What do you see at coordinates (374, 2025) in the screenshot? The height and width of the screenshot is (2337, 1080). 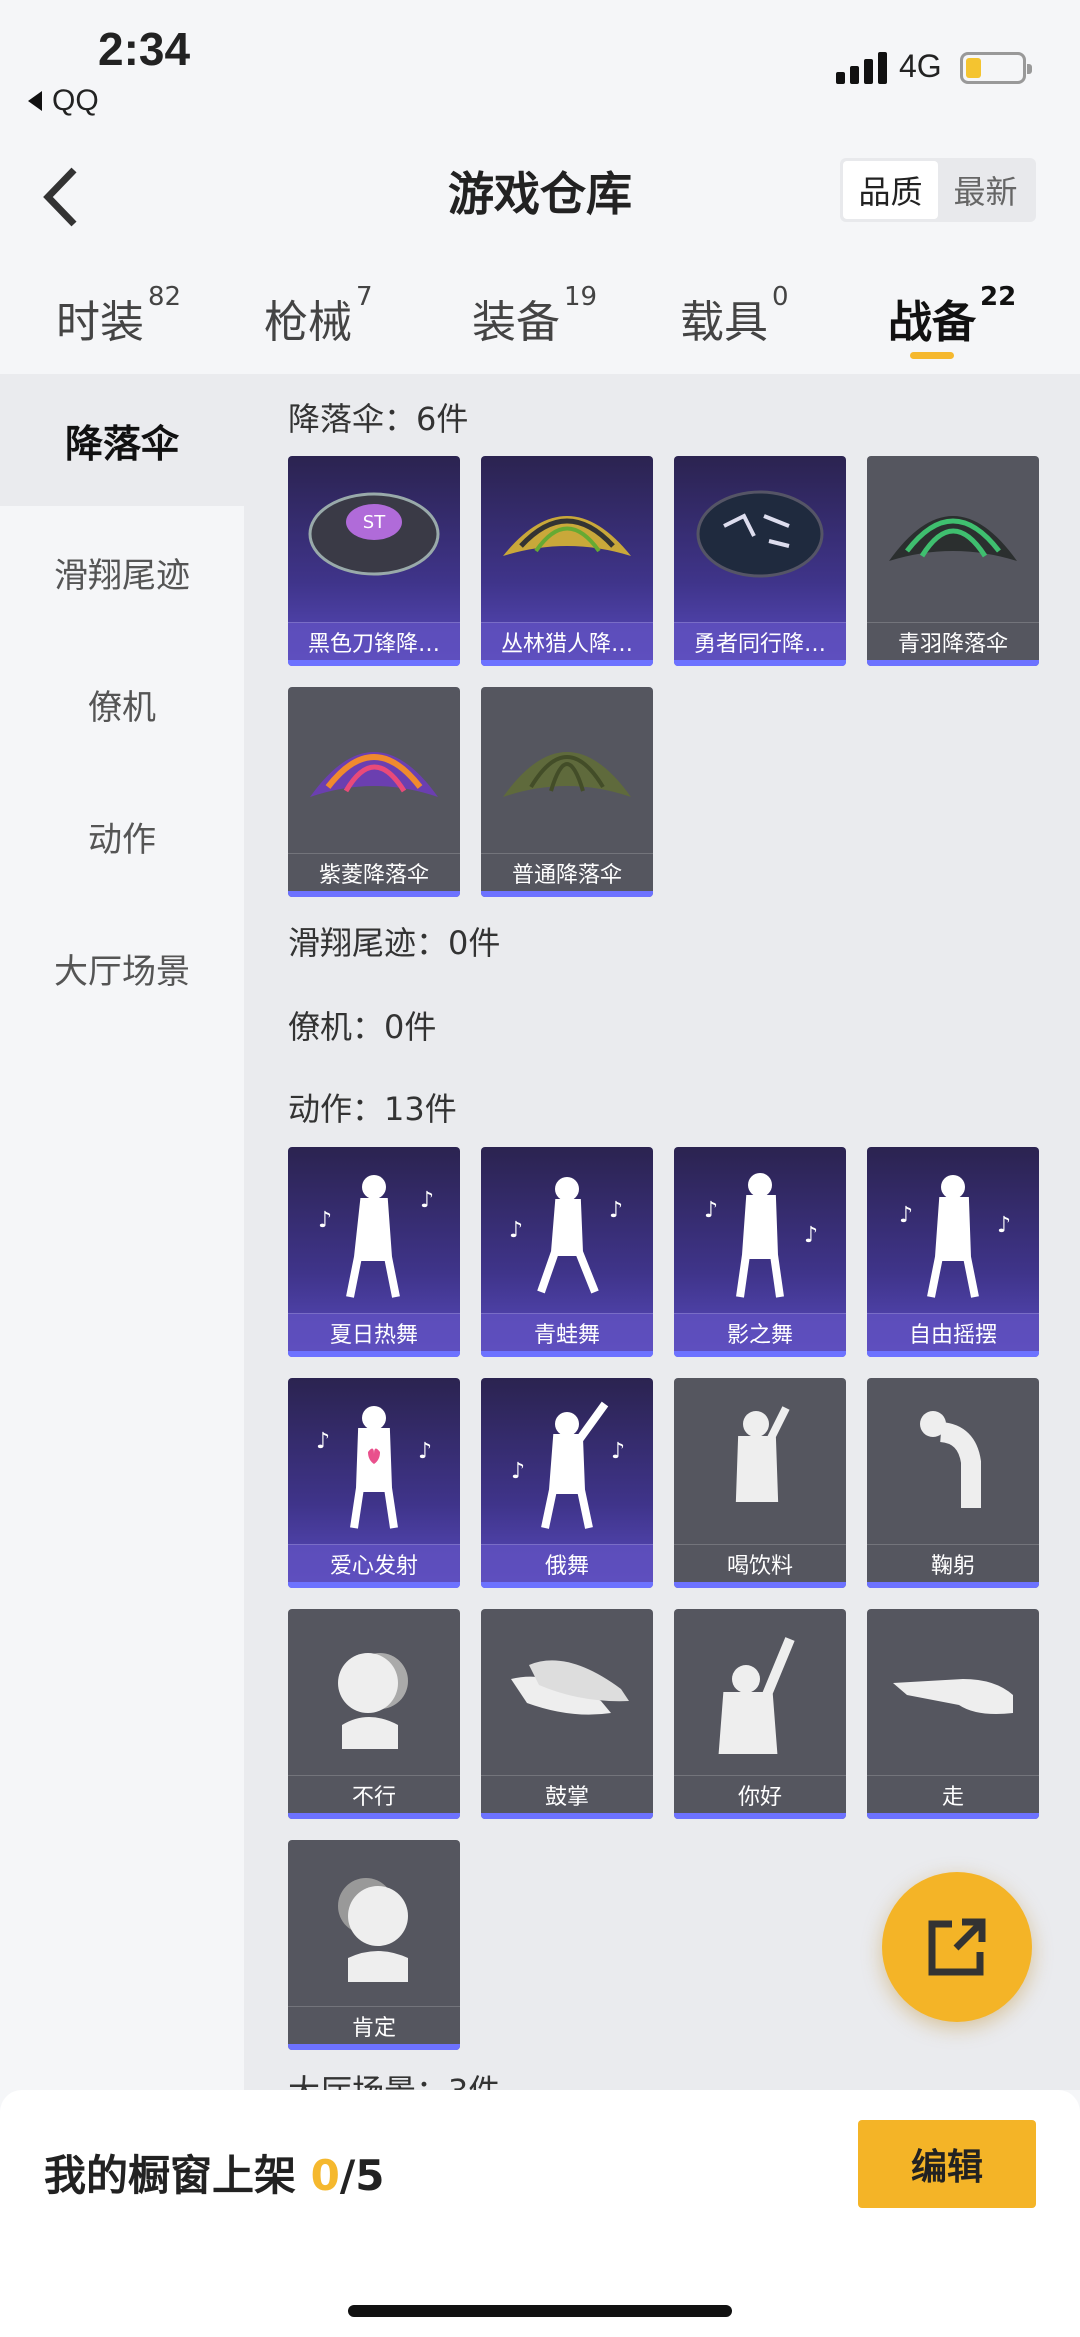 I see `item-name: 肯定` at bounding box center [374, 2025].